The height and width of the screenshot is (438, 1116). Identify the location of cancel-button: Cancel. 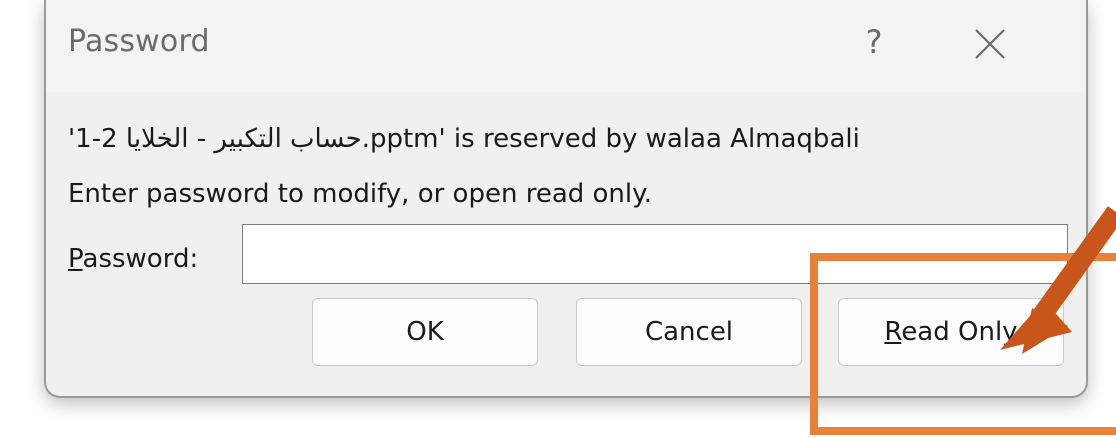
(689, 332).